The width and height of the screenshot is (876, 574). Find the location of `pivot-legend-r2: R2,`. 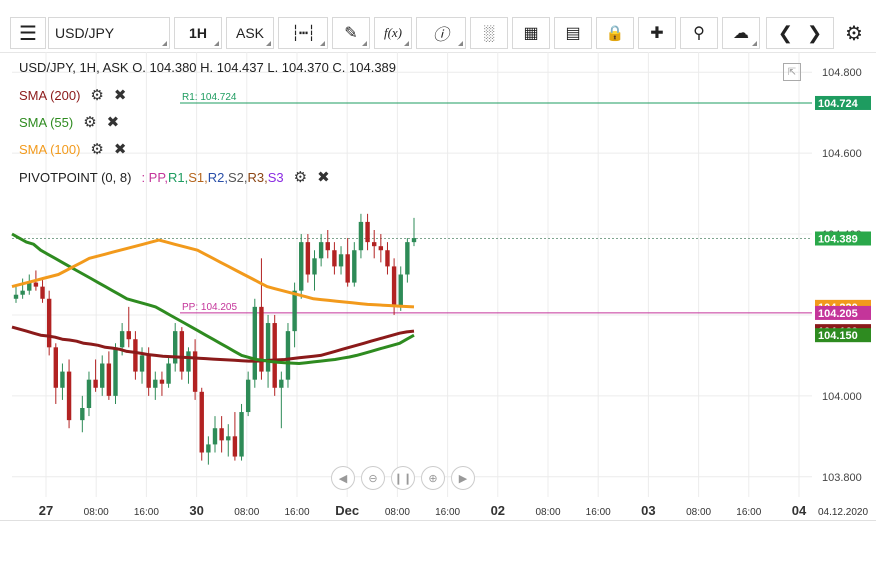

pivot-legend-r2: R2, is located at coordinates (217, 177).